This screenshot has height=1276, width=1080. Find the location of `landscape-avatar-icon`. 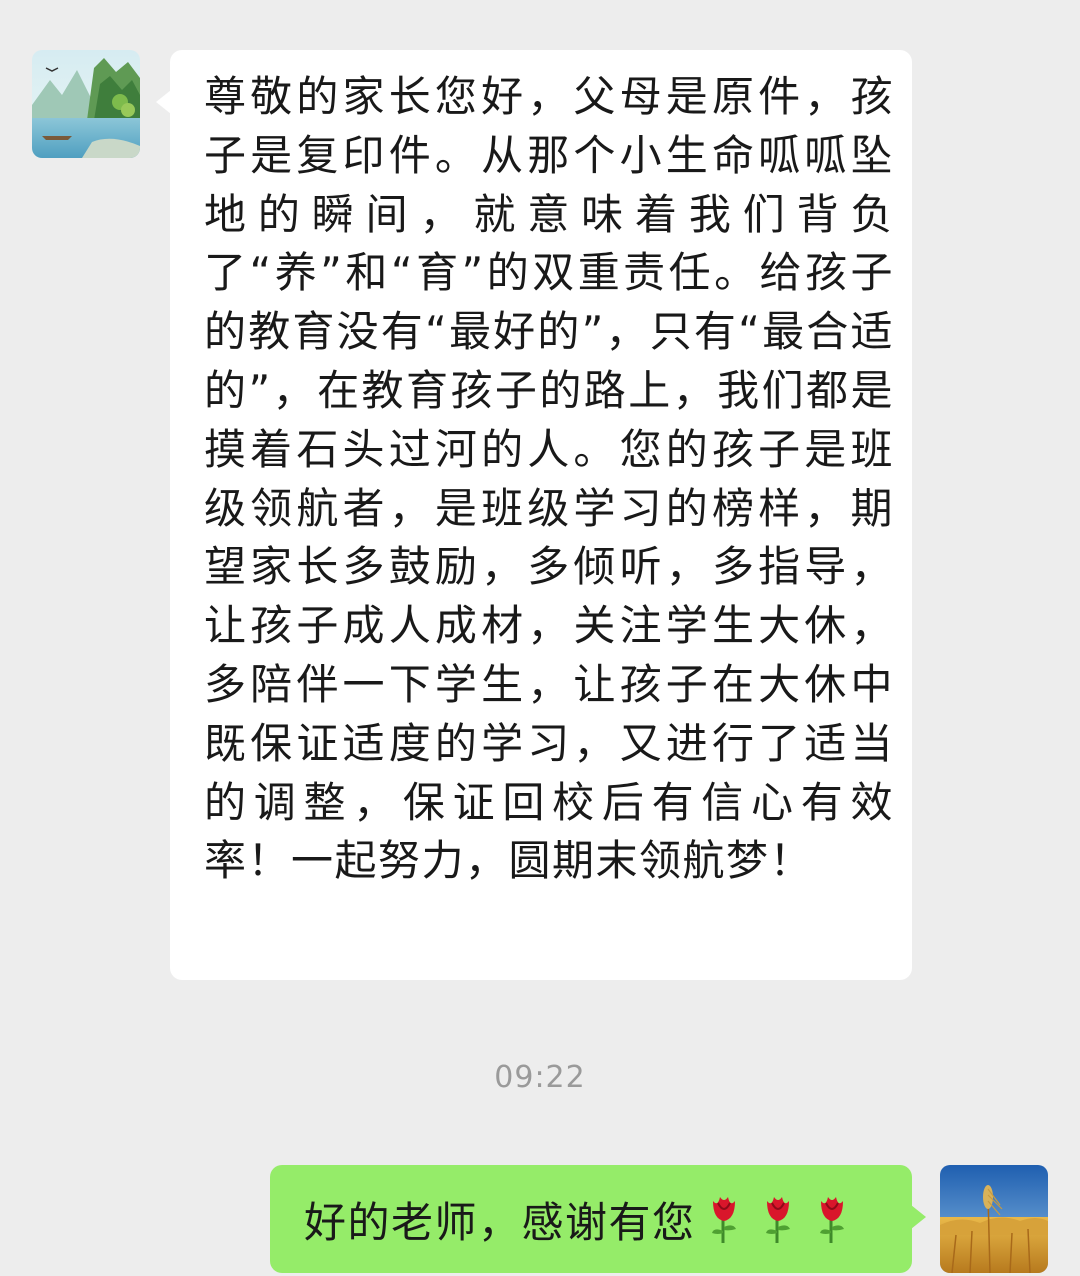

landscape-avatar-icon is located at coordinates (86, 104).